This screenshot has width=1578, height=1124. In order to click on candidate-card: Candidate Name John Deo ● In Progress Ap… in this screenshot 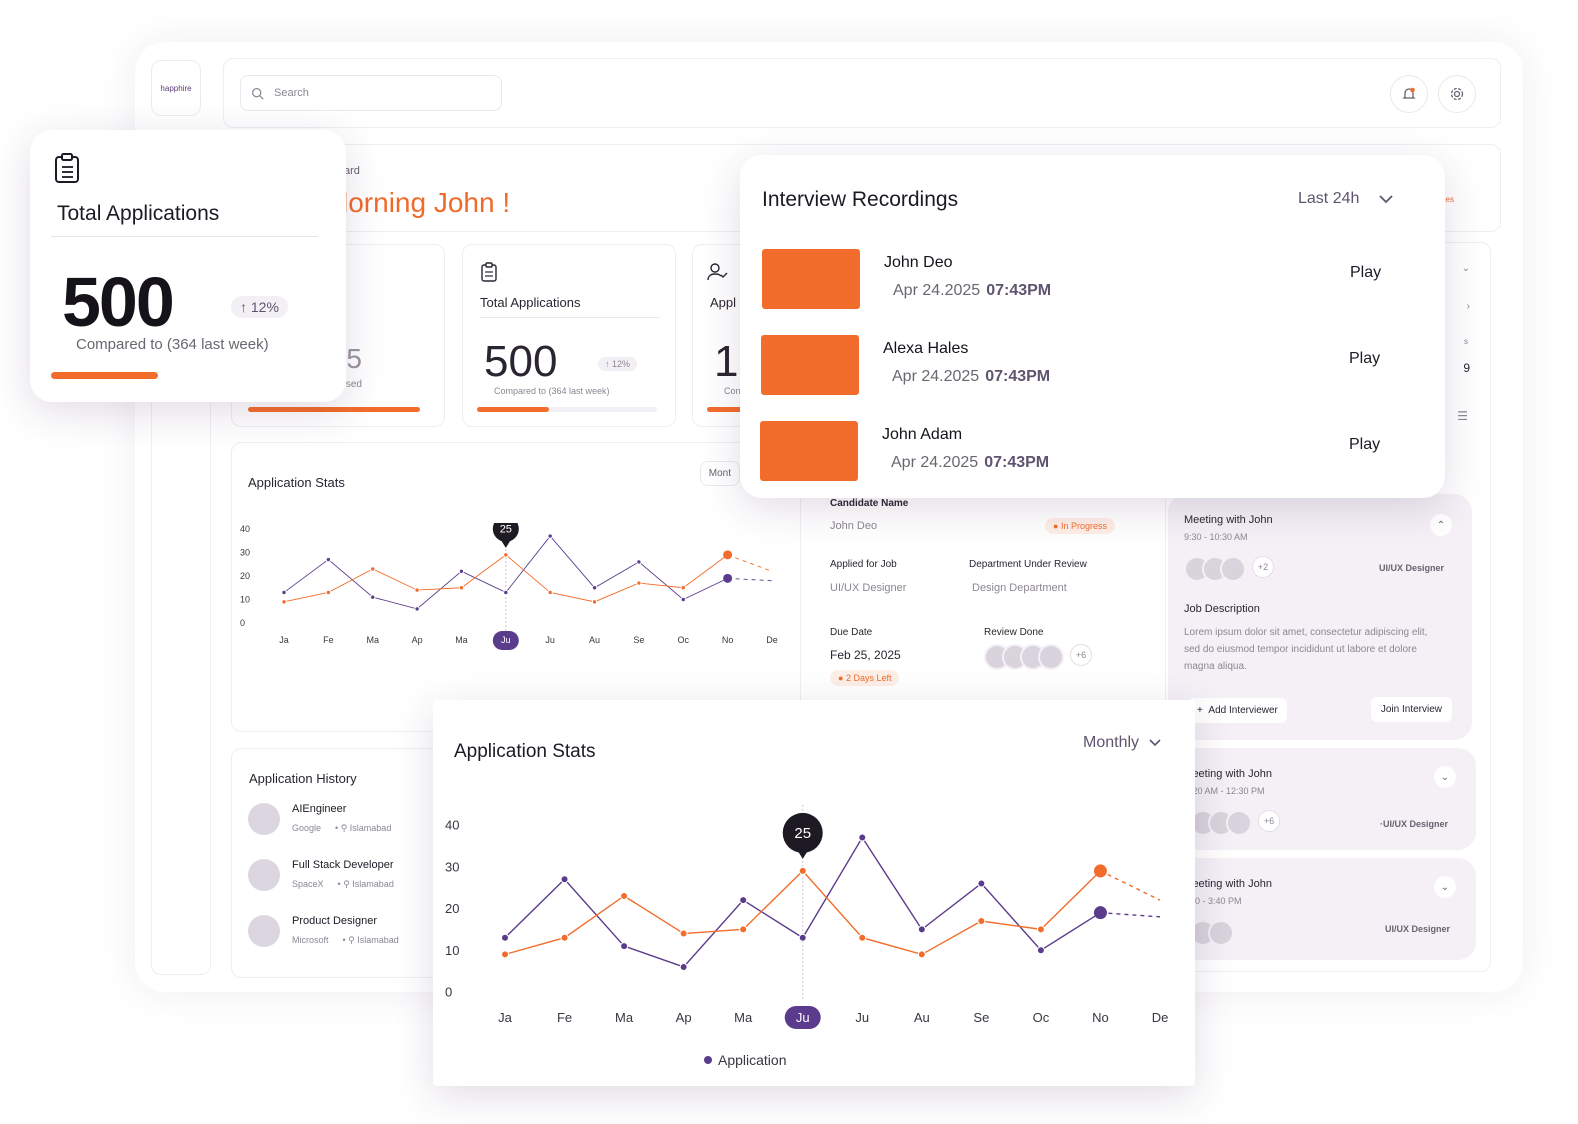, I will do `click(974, 587)`.